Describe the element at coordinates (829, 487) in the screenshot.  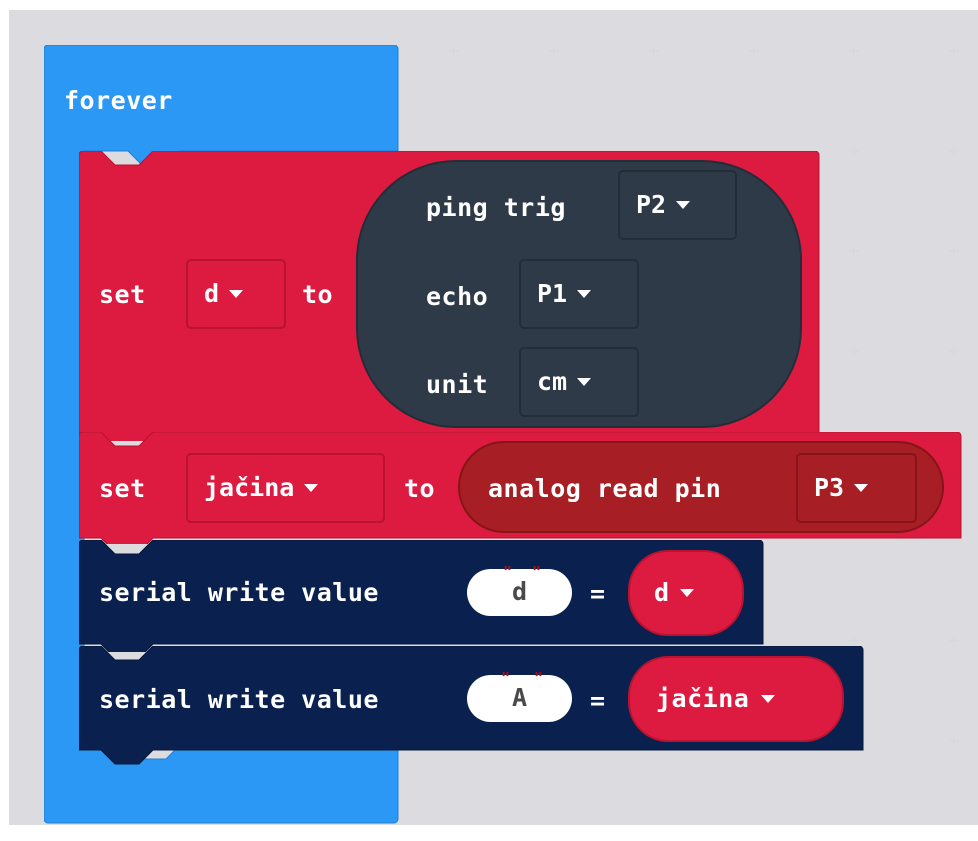
I see `analog-pin-value: P3` at that location.